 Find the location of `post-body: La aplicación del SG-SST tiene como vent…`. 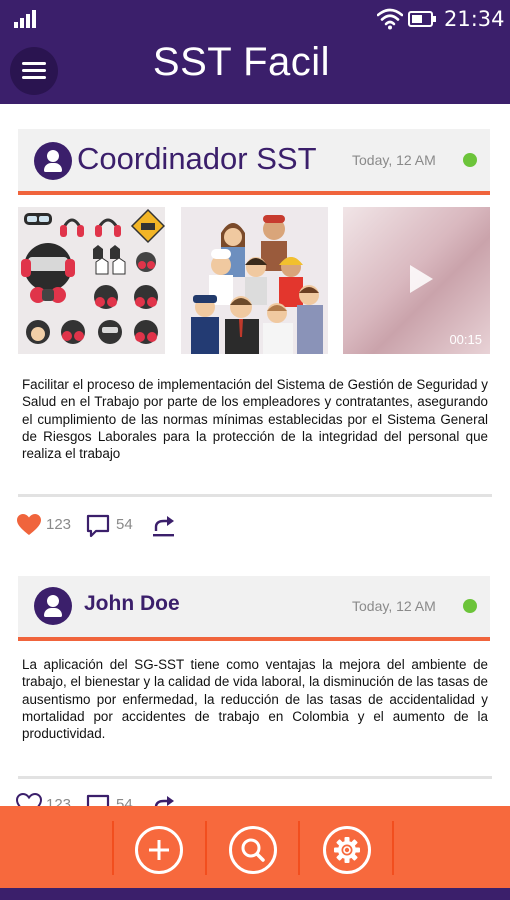

post-body: La aplicación del SG-SST tiene como vent… is located at coordinates (255, 699).